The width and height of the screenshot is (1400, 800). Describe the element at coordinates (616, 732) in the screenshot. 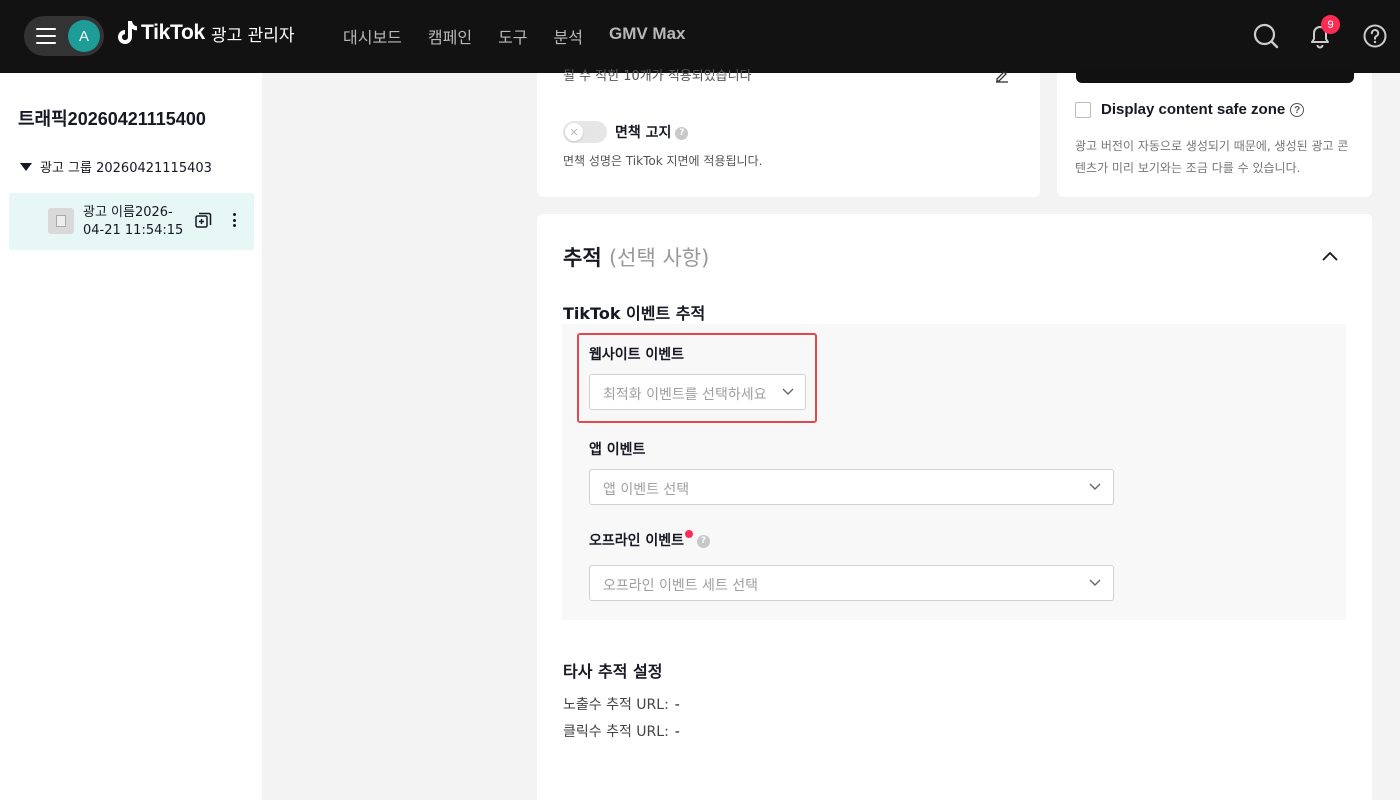

I see `click-url-label: 클릭수 추적 URL:` at that location.